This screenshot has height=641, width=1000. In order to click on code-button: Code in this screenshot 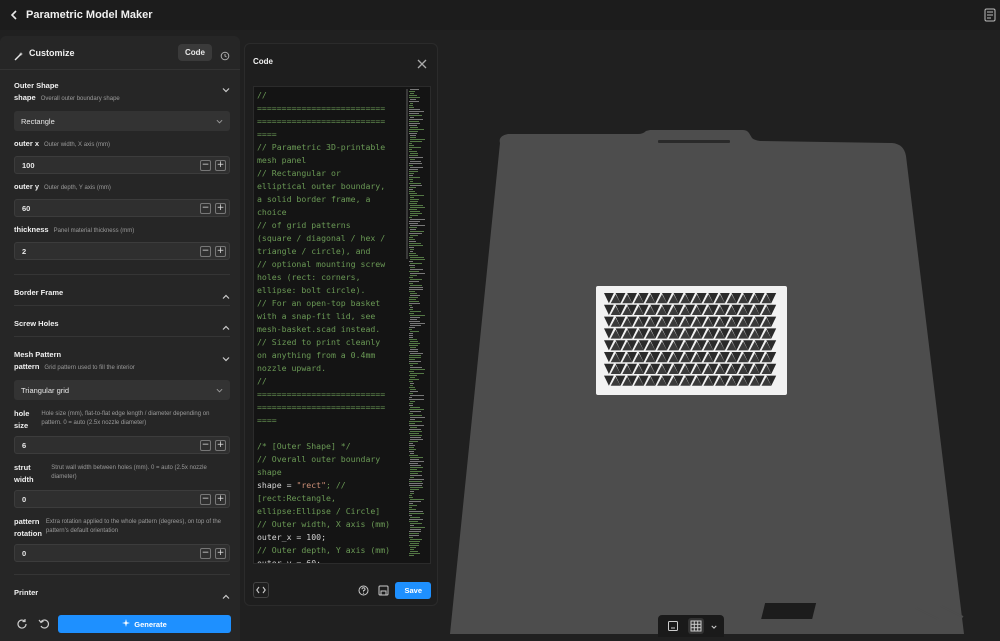, I will do `click(195, 52)`.